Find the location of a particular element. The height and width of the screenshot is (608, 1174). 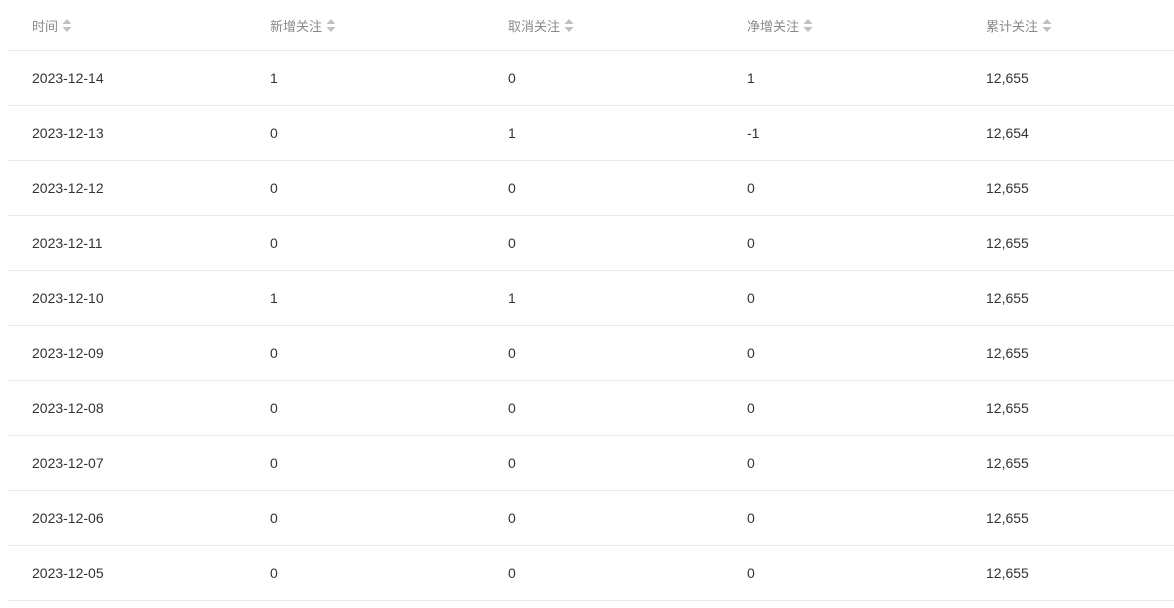

column-header-new-follows: 新增关注 is located at coordinates (303, 25).